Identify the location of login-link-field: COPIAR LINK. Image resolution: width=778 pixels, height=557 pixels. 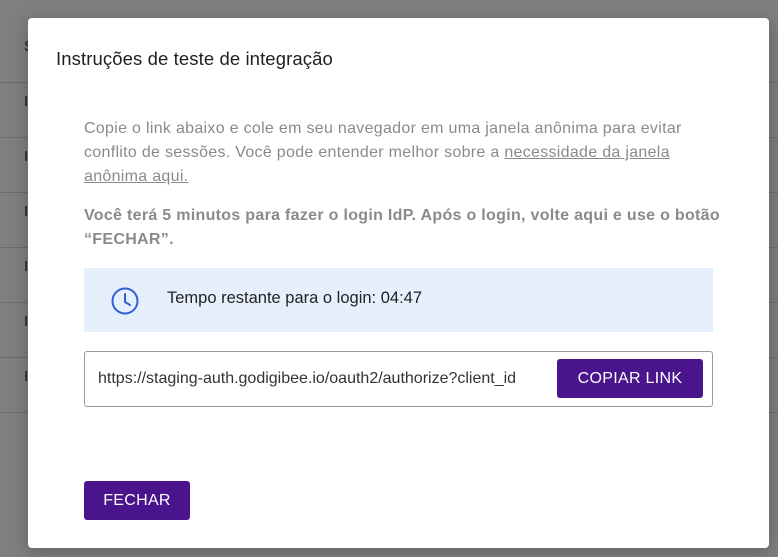
(398, 379).